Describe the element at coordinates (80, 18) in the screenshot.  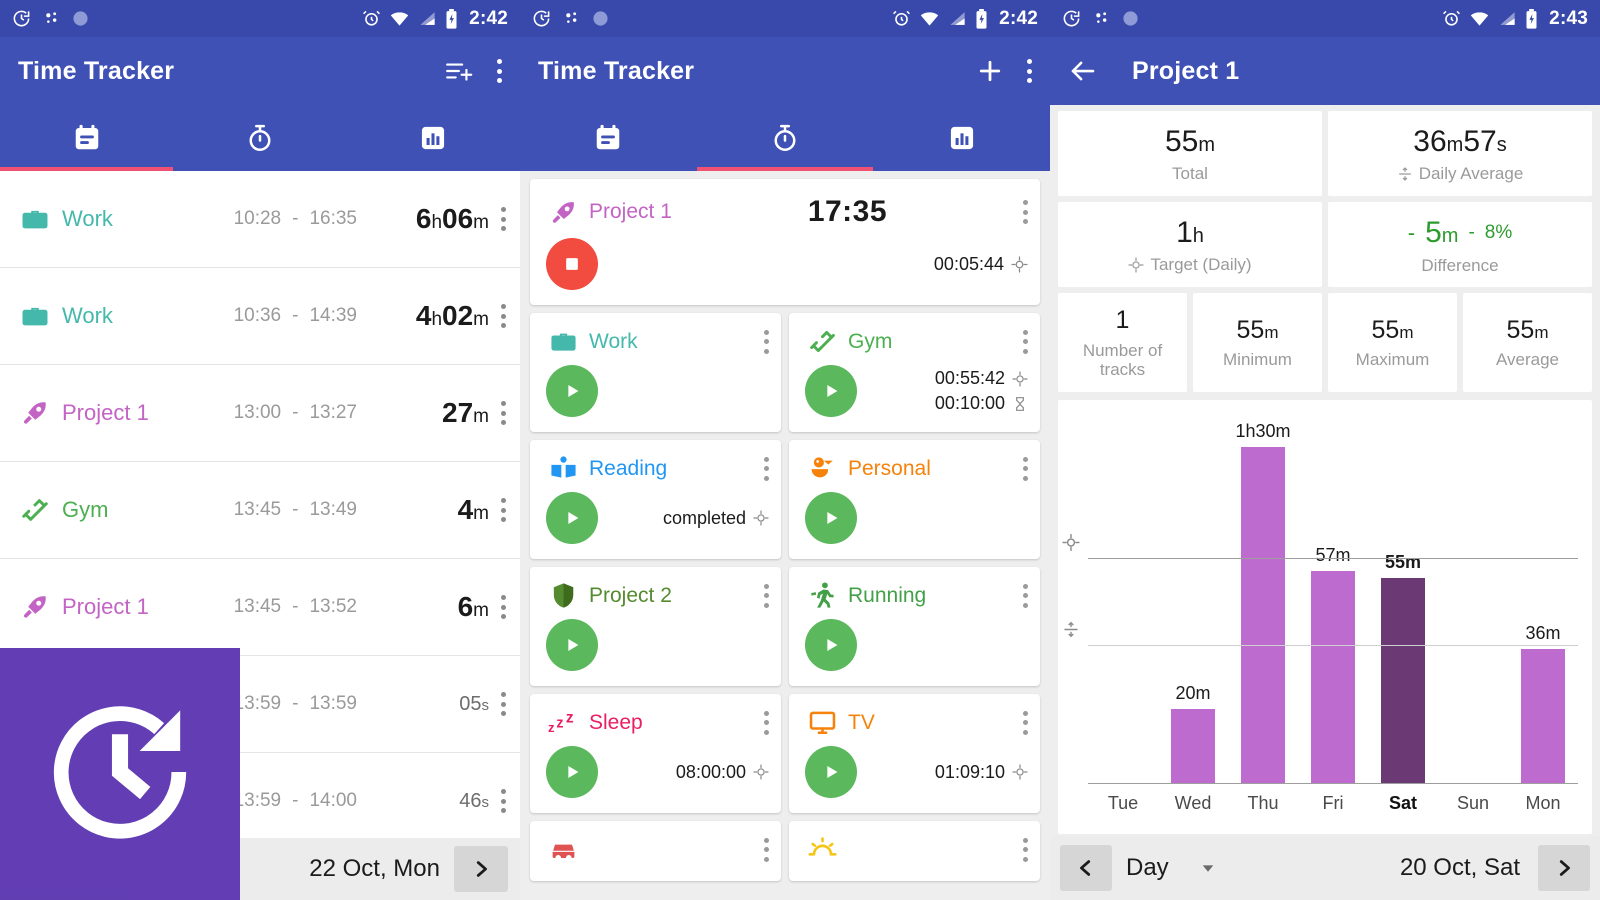
I see `circle-icon` at that location.